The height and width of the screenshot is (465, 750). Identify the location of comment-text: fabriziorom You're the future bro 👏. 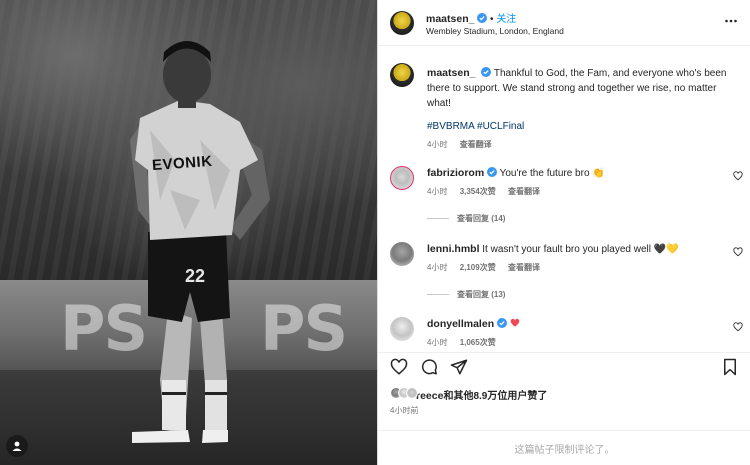
(569, 173).